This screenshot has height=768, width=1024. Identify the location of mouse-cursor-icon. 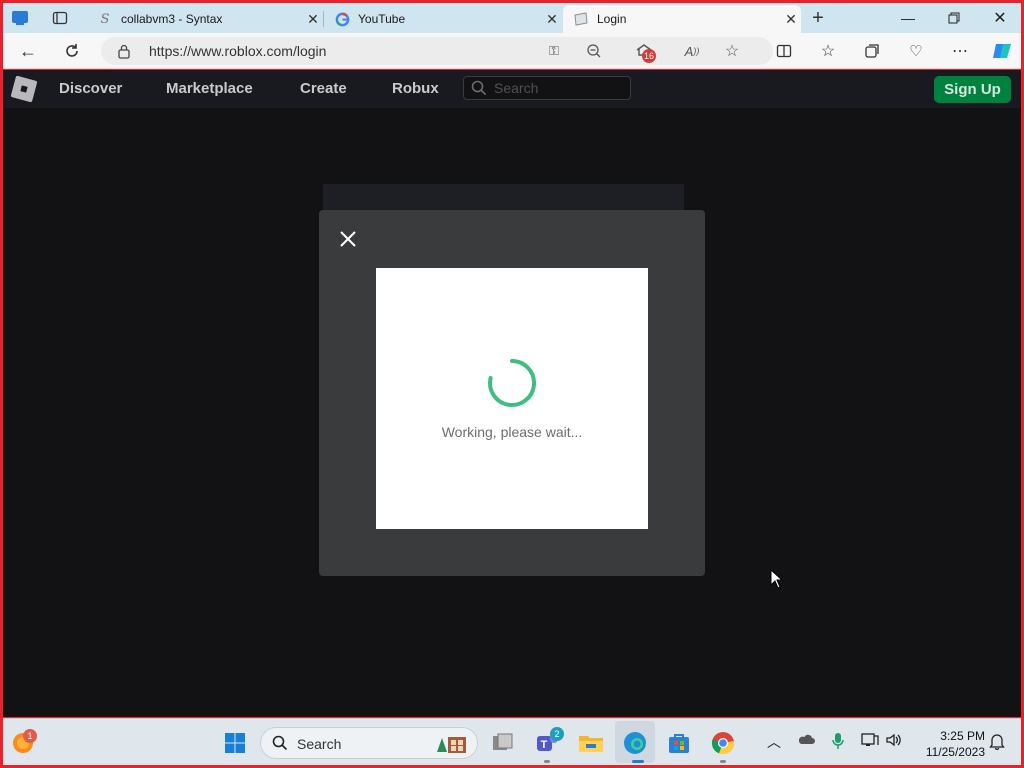
(777, 581).